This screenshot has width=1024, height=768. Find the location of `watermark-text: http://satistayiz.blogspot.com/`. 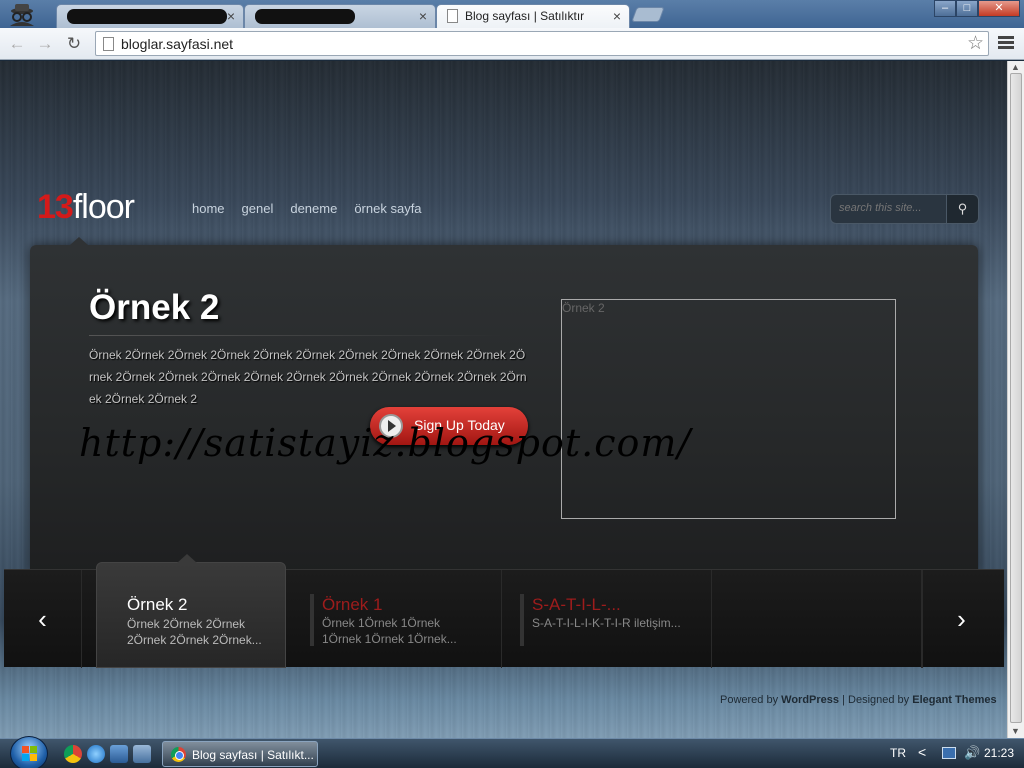

watermark-text: http://satistayiz.blogspot.com/ is located at coordinates (385, 443).